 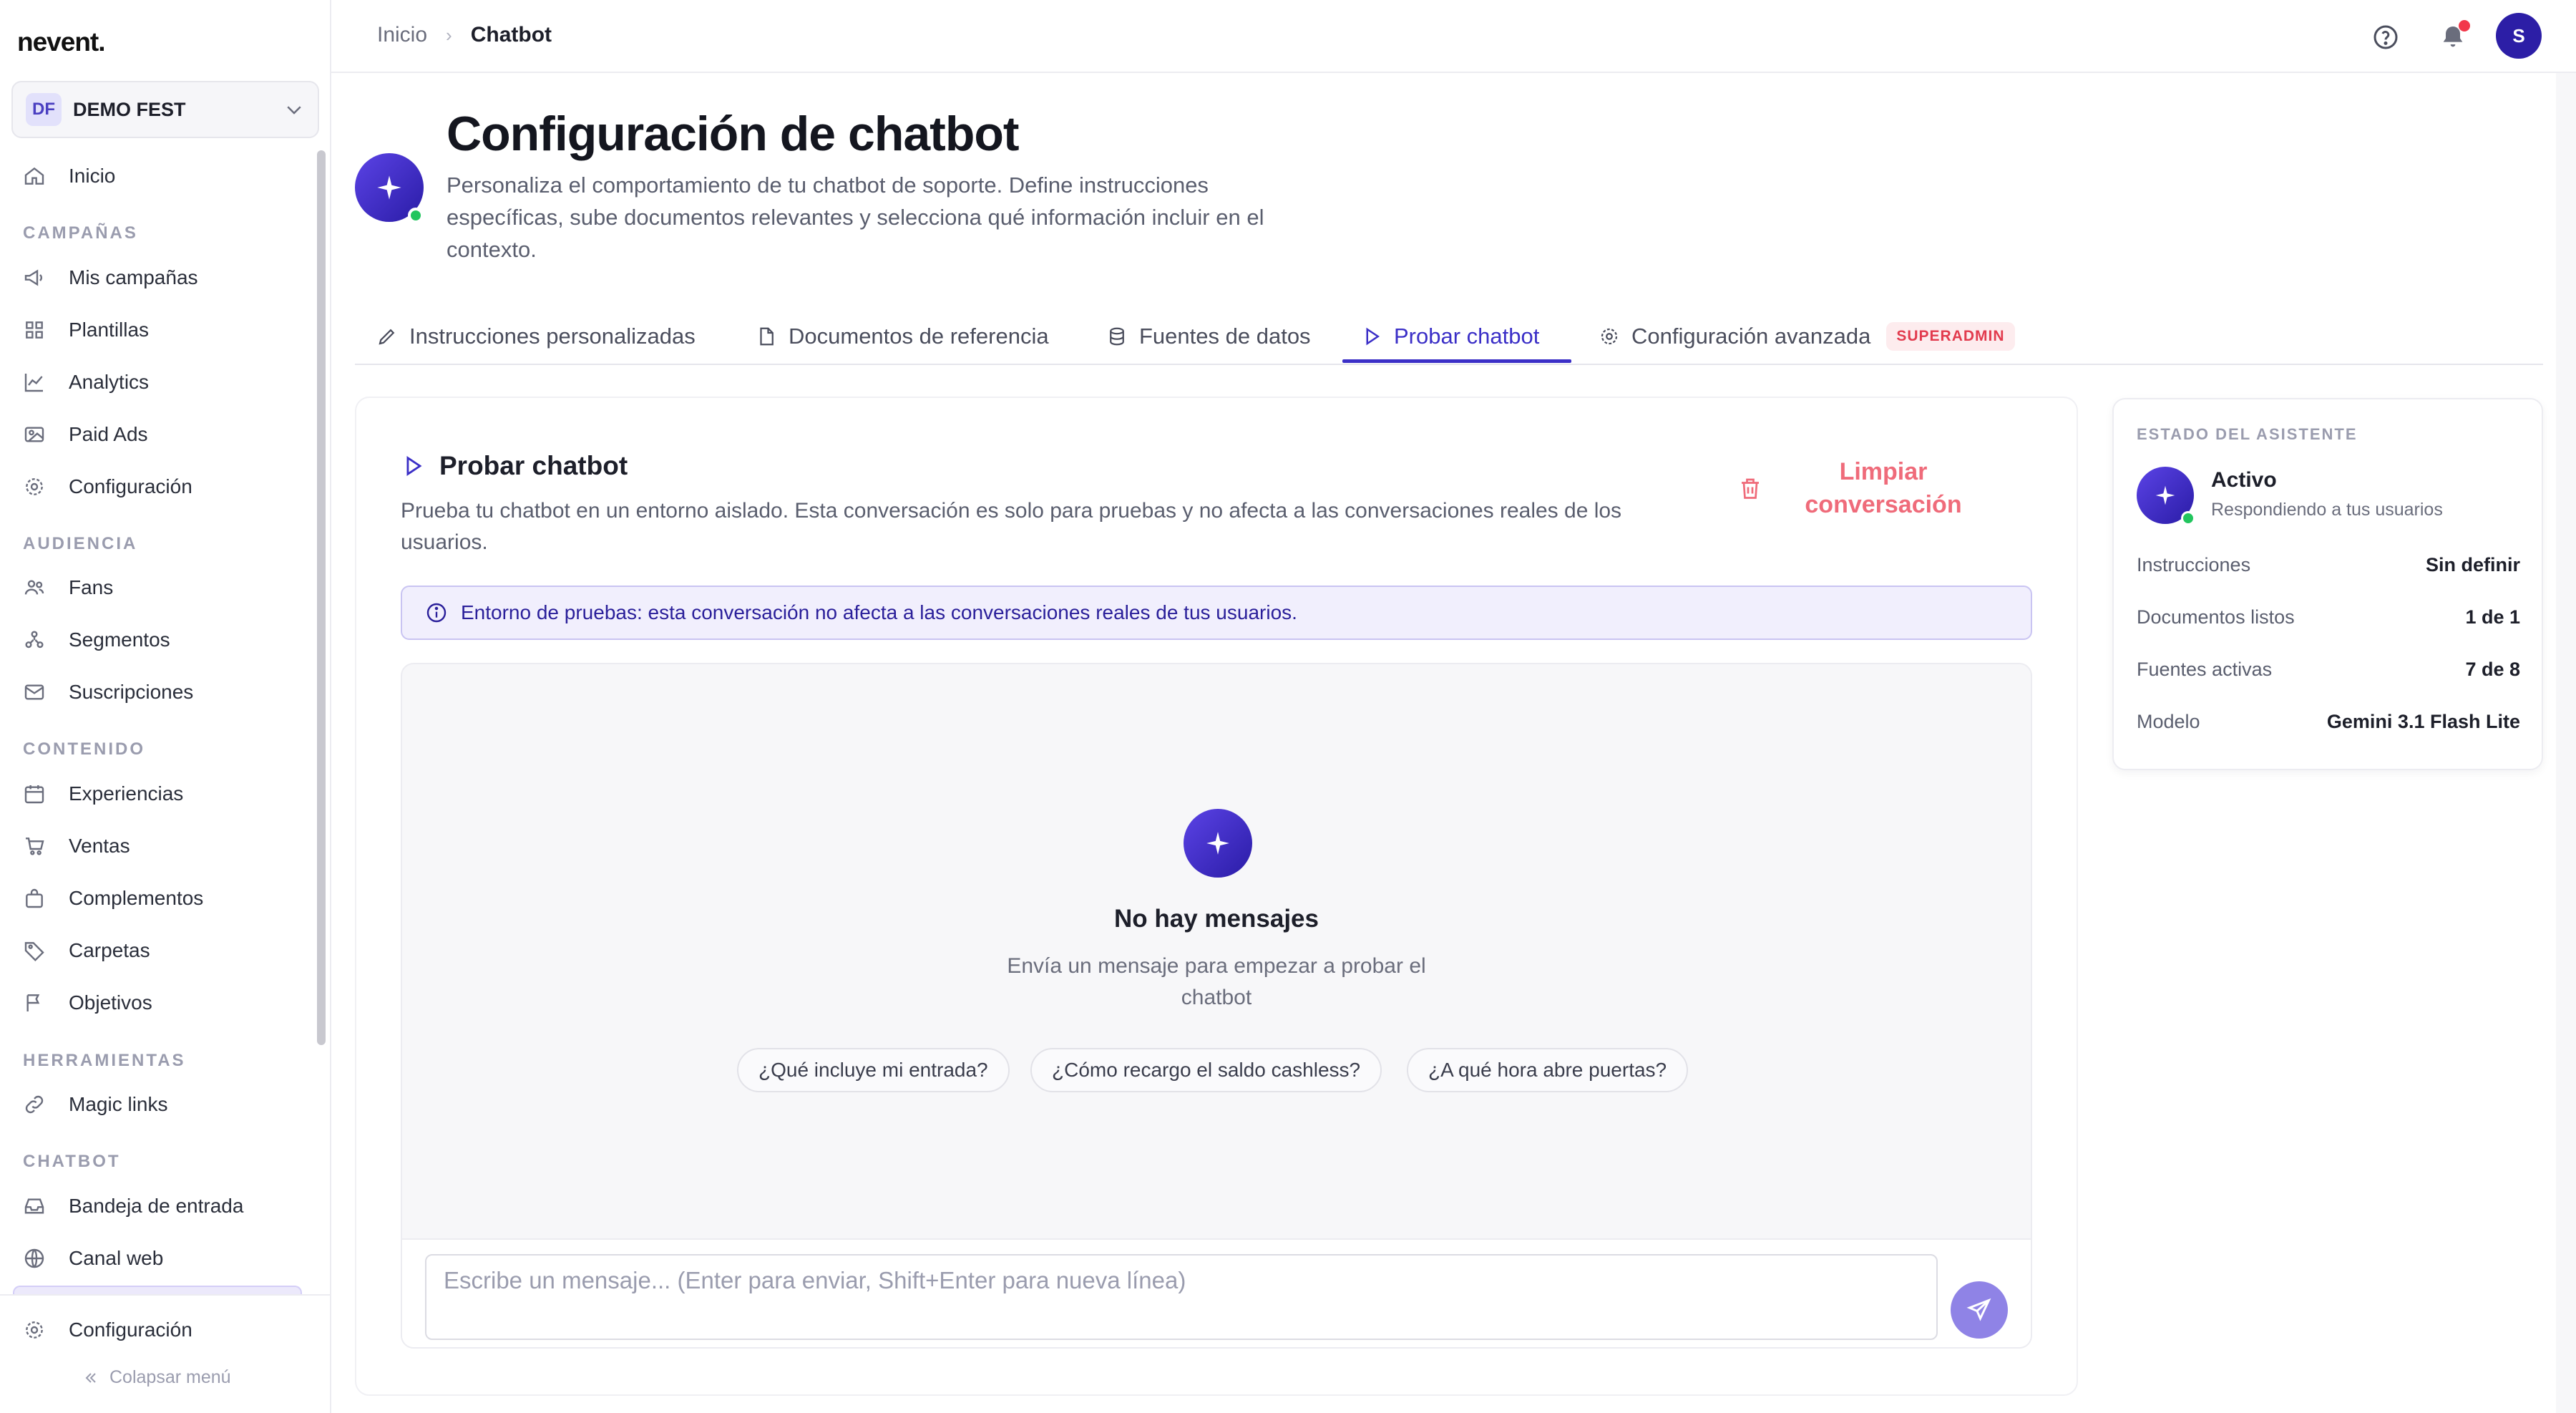 What do you see at coordinates (109, 950) in the screenshot?
I see `sidebar-item-label: Carpetas` at bounding box center [109, 950].